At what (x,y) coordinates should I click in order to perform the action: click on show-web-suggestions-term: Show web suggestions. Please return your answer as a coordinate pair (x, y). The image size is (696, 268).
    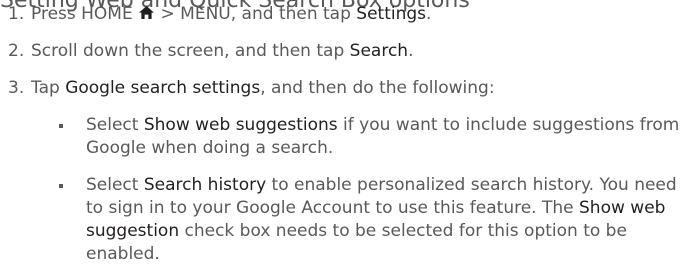
    Looking at the image, I should click on (240, 125).